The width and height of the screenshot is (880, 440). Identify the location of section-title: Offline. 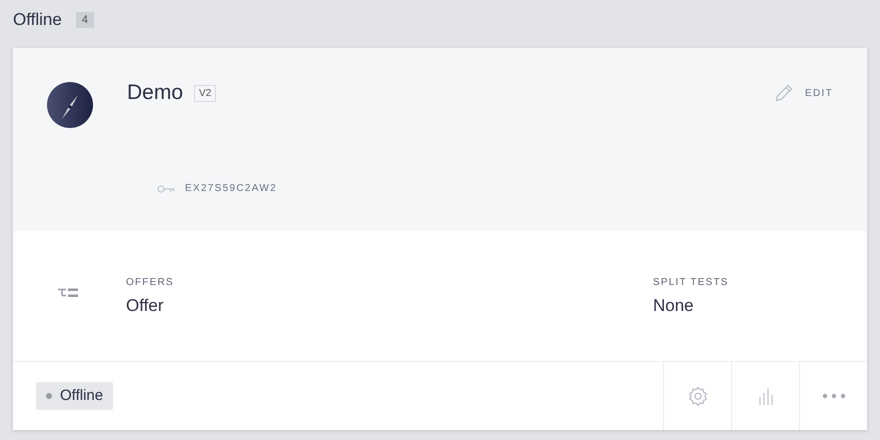
(37, 20).